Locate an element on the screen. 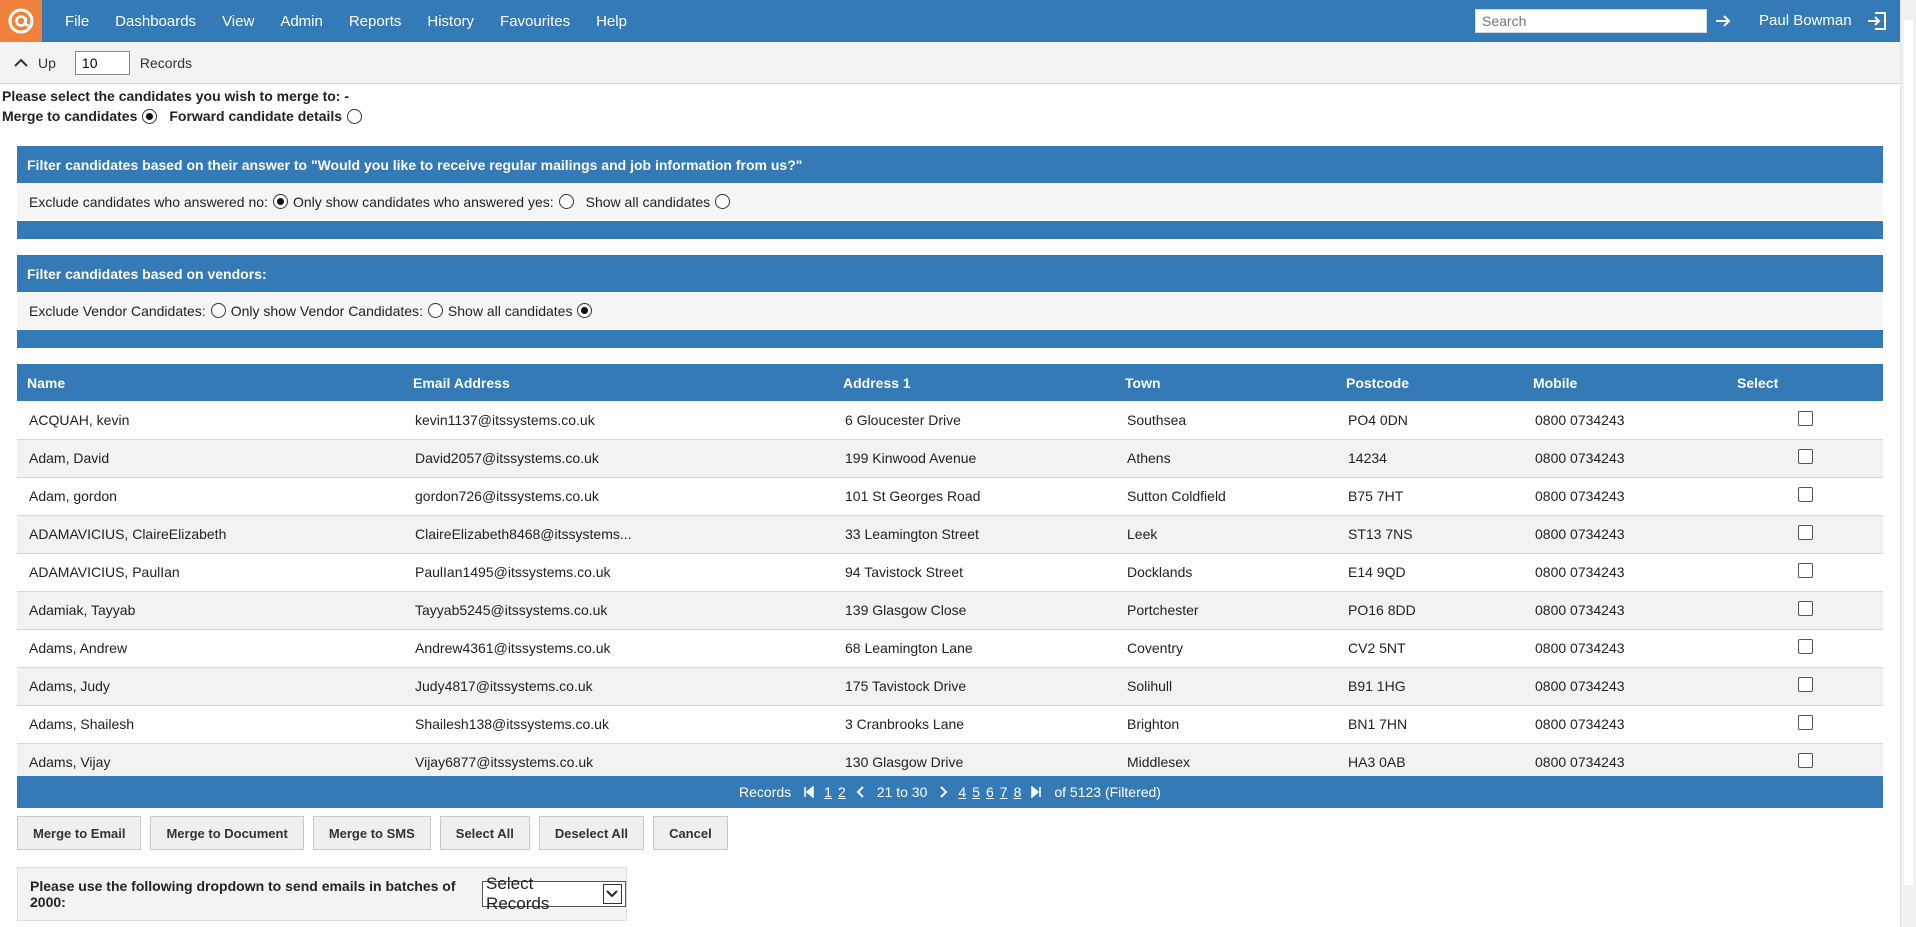 The height and width of the screenshot is (927, 1916). page-link-5: 5 is located at coordinates (976, 792).